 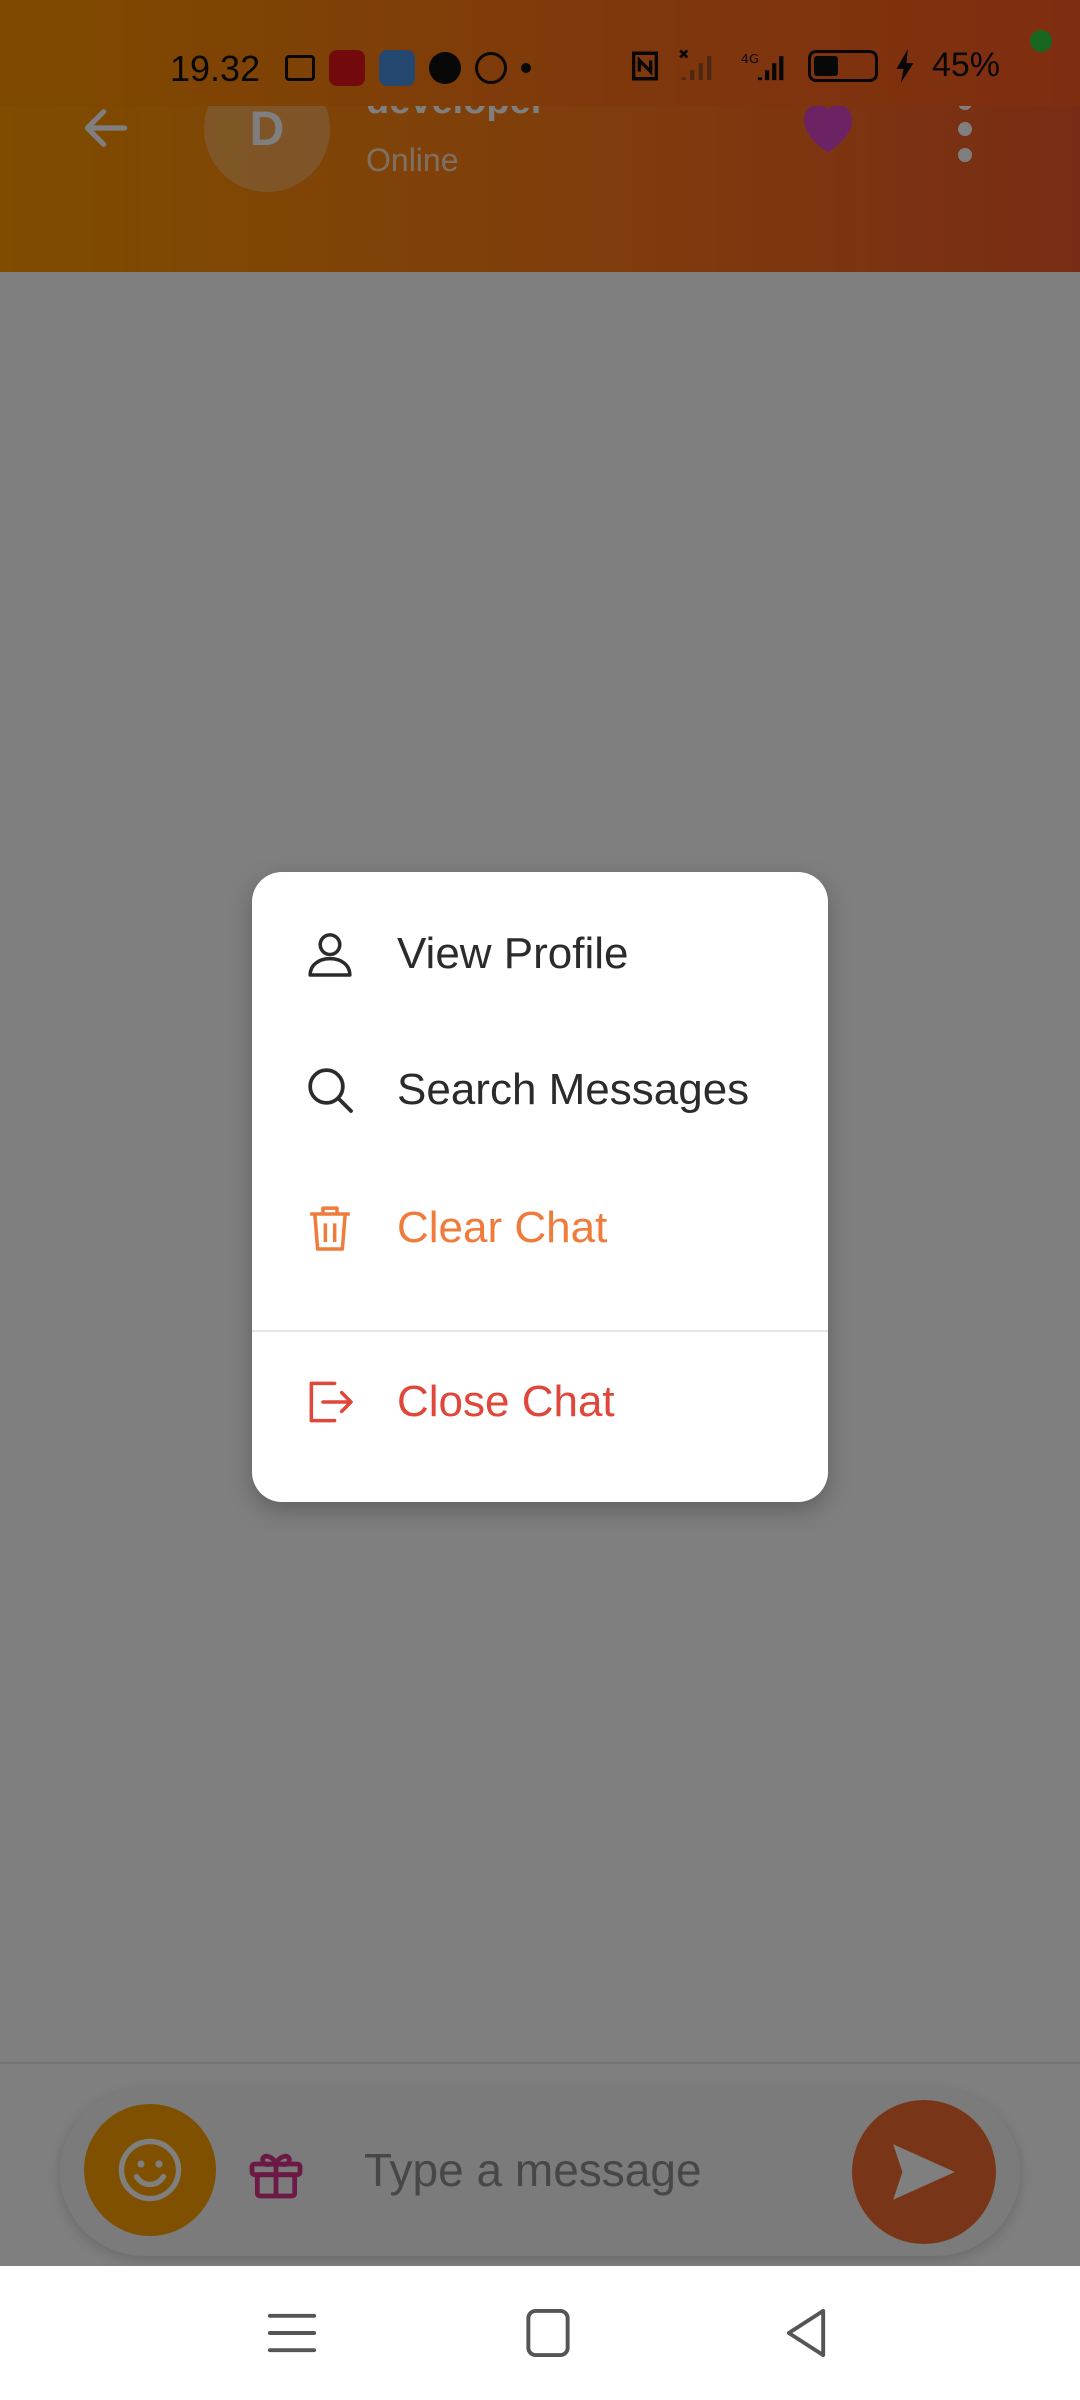 I want to click on menu-item-clear-chat: Clear Chat, so click(x=540, y=1228).